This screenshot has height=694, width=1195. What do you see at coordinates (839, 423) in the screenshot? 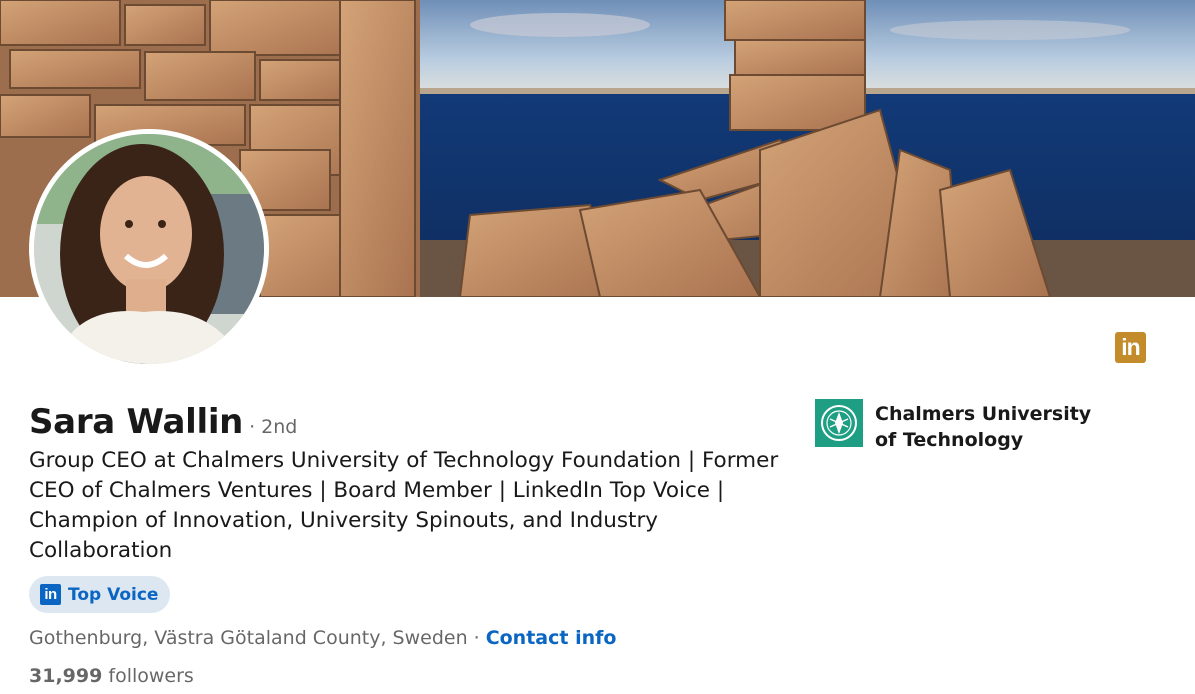
I see `chalmers-logo-icon` at bounding box center [839, 423].